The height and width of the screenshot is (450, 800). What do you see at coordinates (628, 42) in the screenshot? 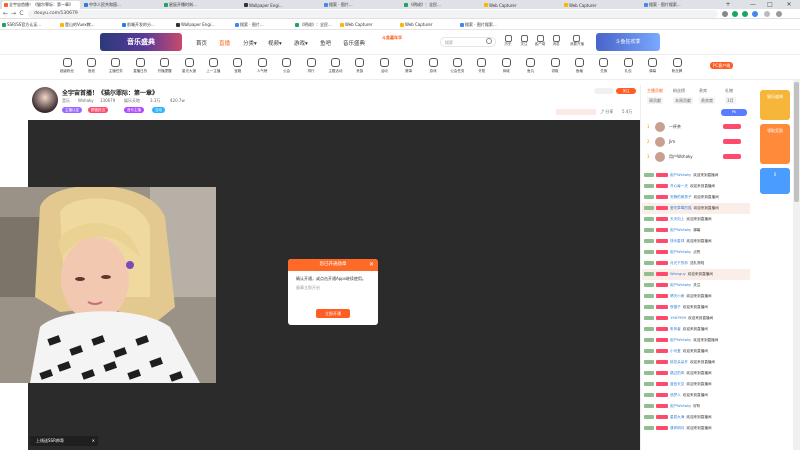
I see `header-promo-banner: 斗鱼狂欢季` at bounding box center [628, 42].